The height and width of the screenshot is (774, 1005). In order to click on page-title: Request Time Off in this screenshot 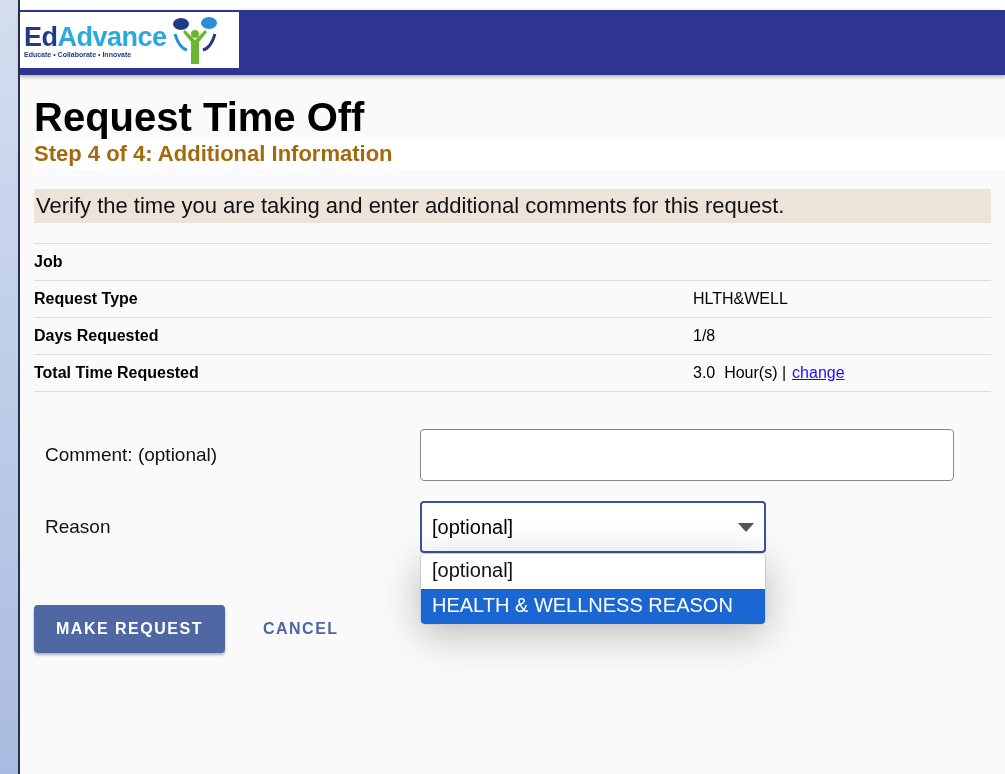, I will do `click(200, 117)`.